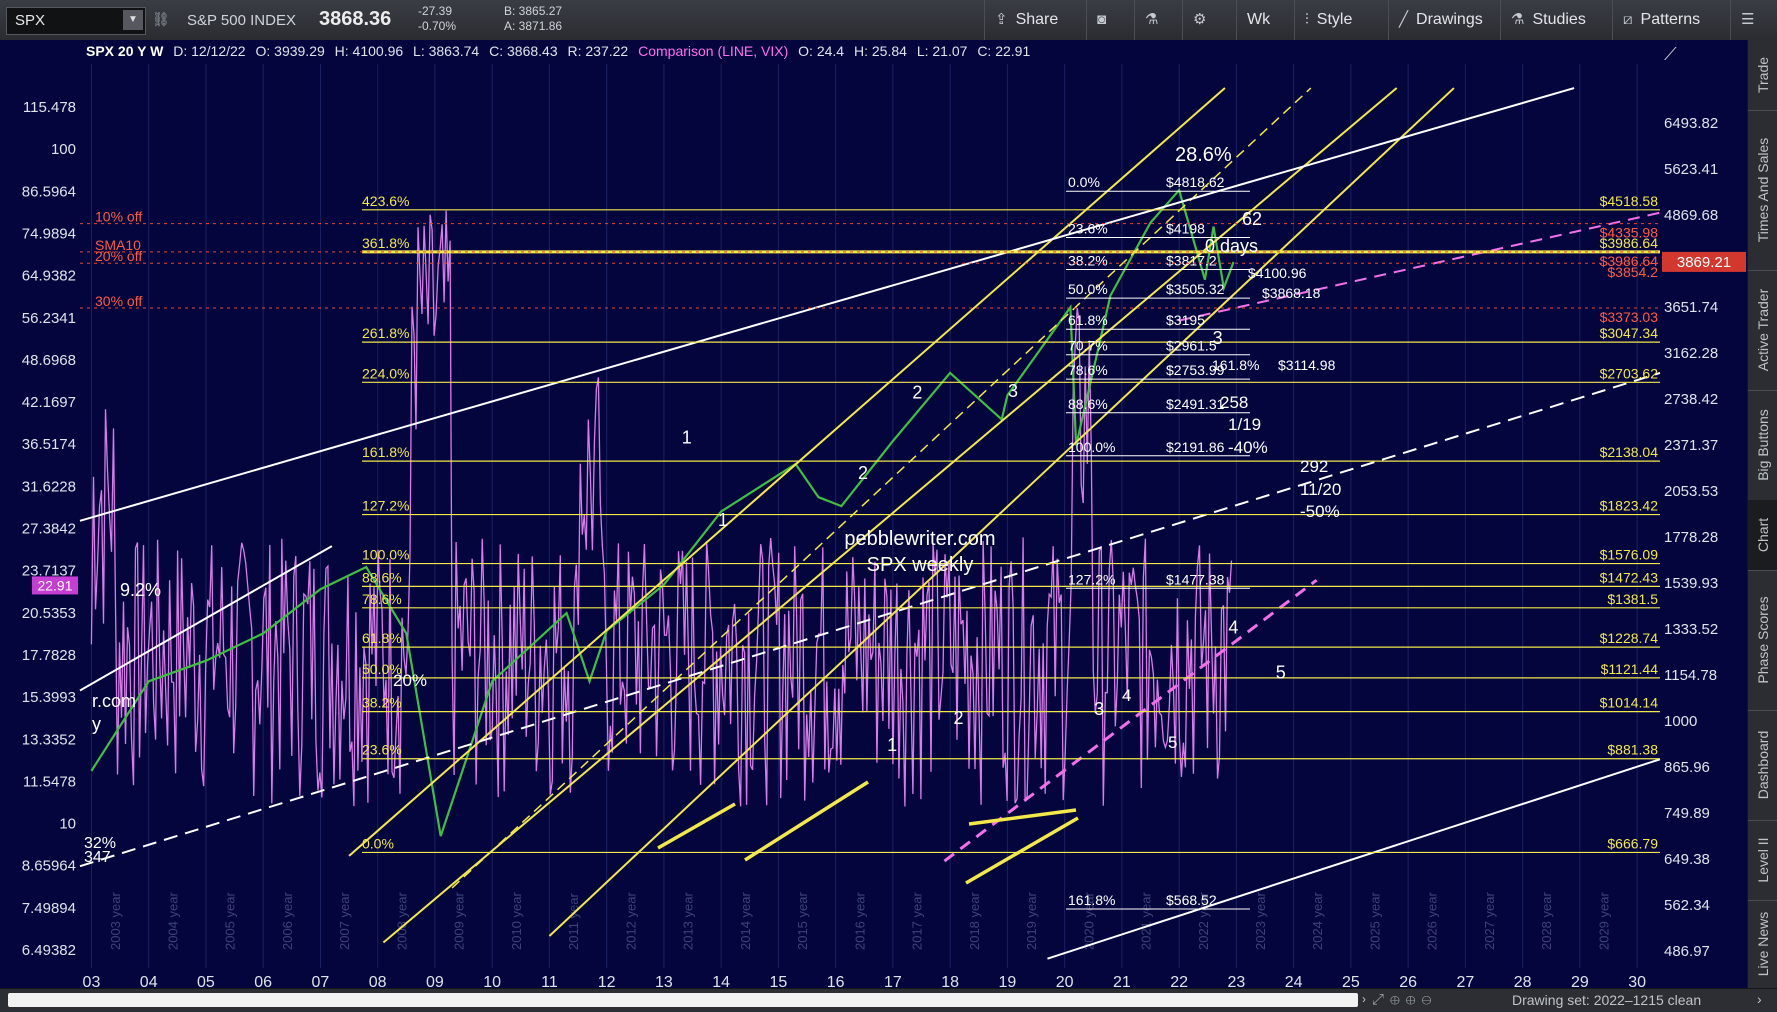 The height and width of the screenshot is (1012, 1777). I want to click on zoom-in-icon: ⊕, so click(1414, 999).